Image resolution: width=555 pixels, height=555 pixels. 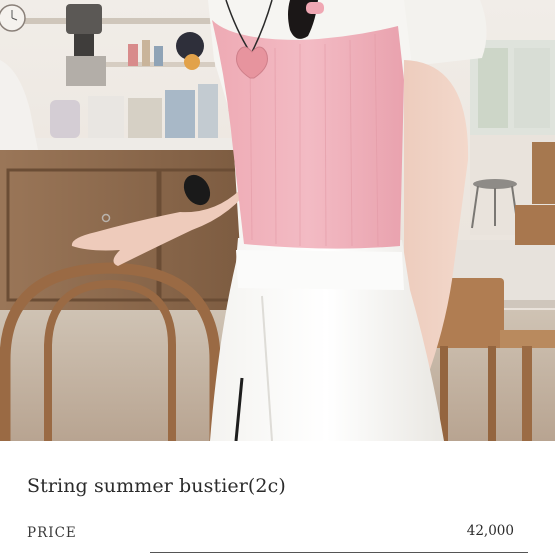 I want to click on right-chair, so click(x=535, y=225).